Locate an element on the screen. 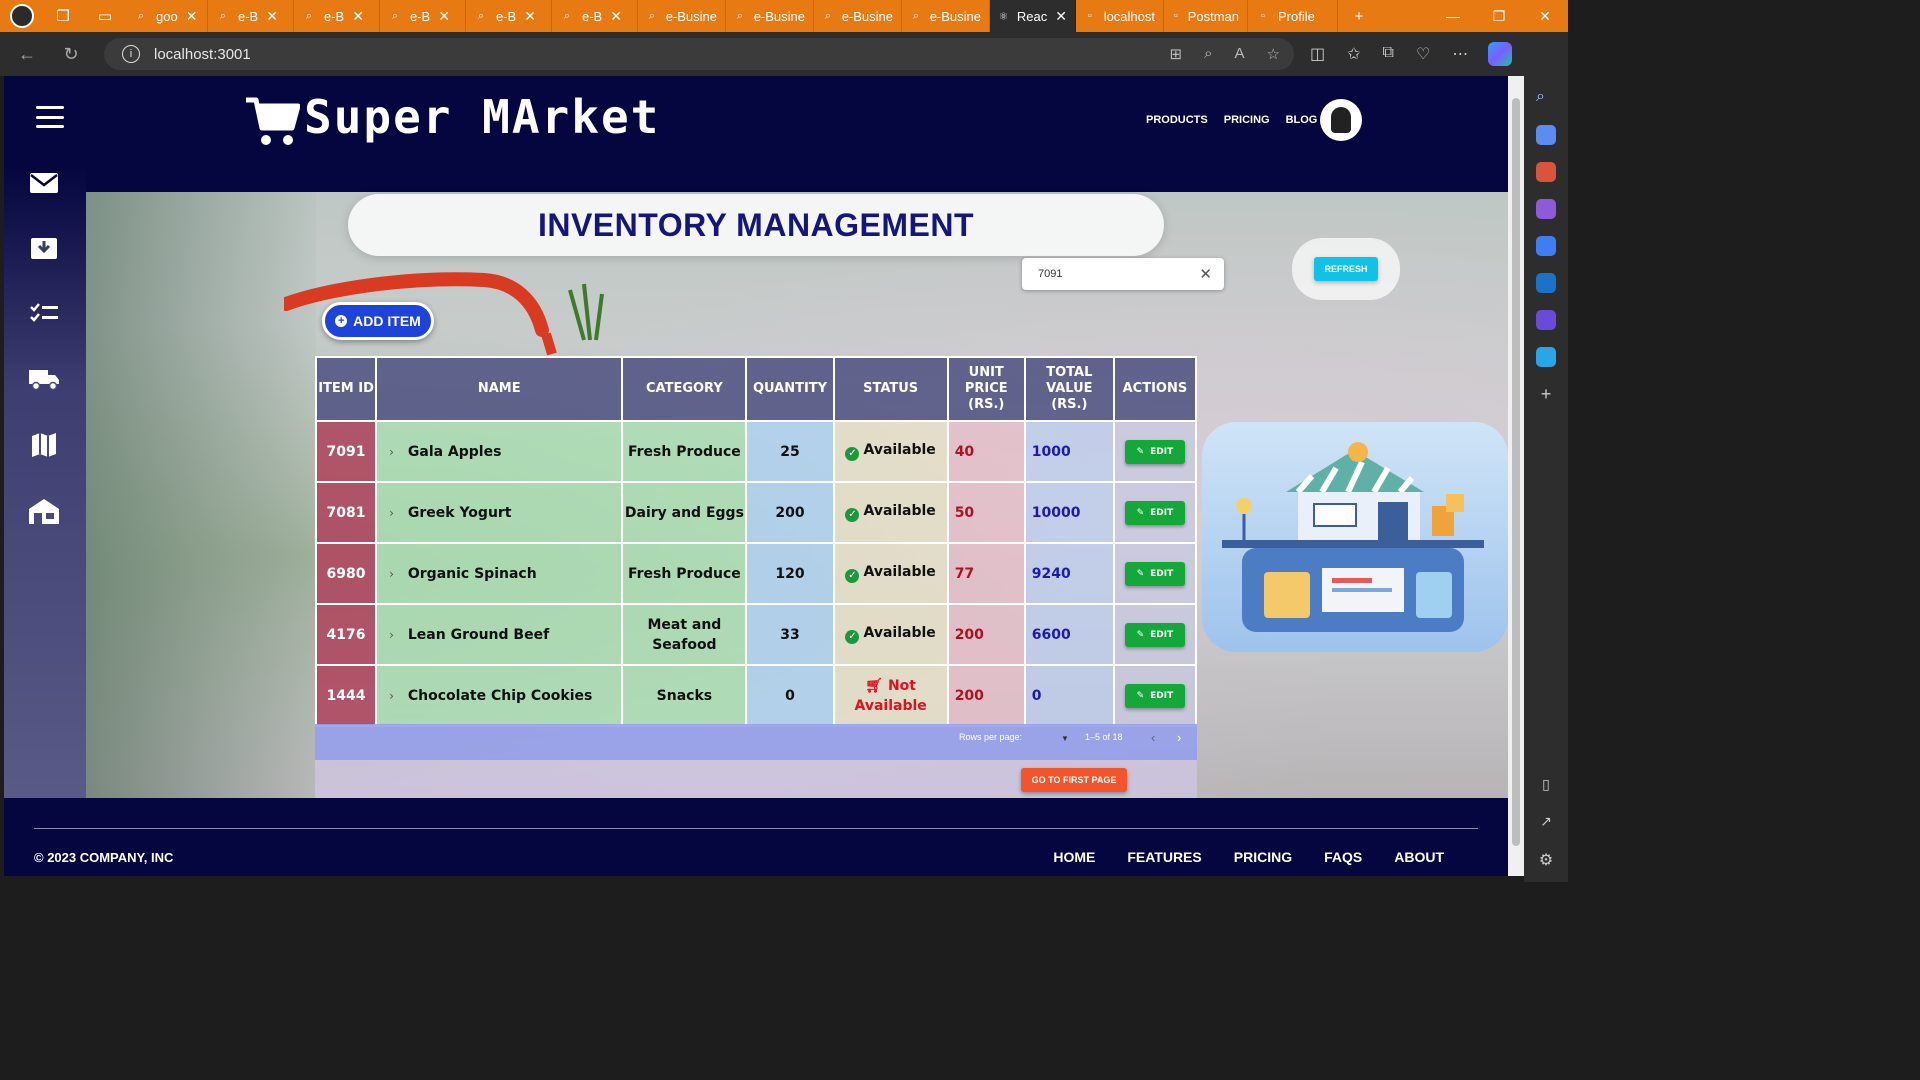  footer-link-about: ABOUT is located at coordinates (1419, 857).